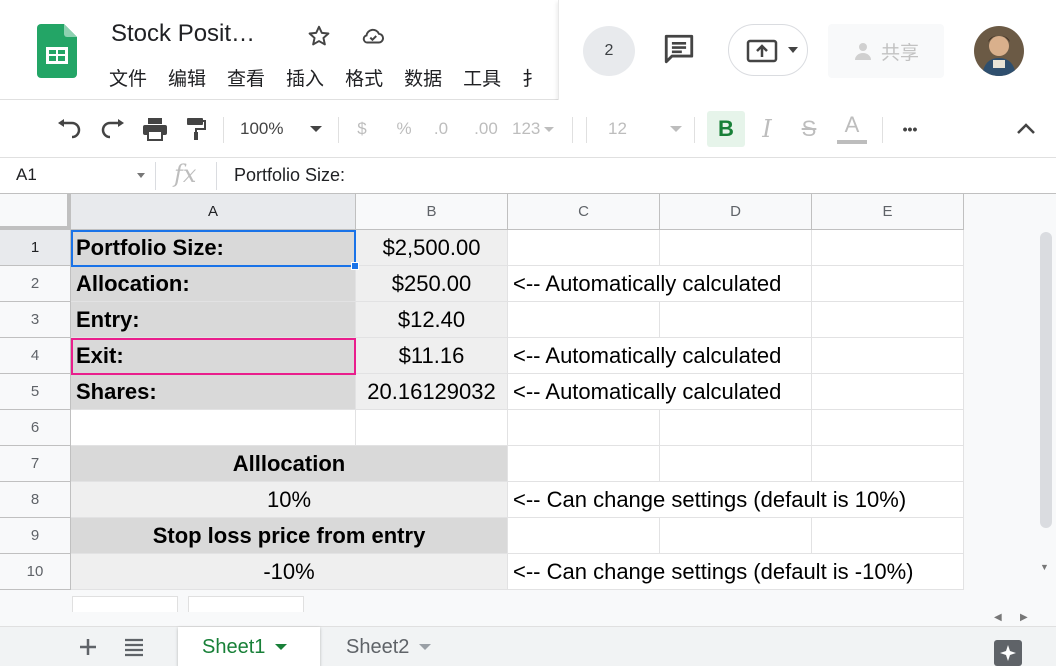  What do you see at coordinates (26, 175) in the screenshot?
I see `name-box: A1` at bounding box center [26, 175].